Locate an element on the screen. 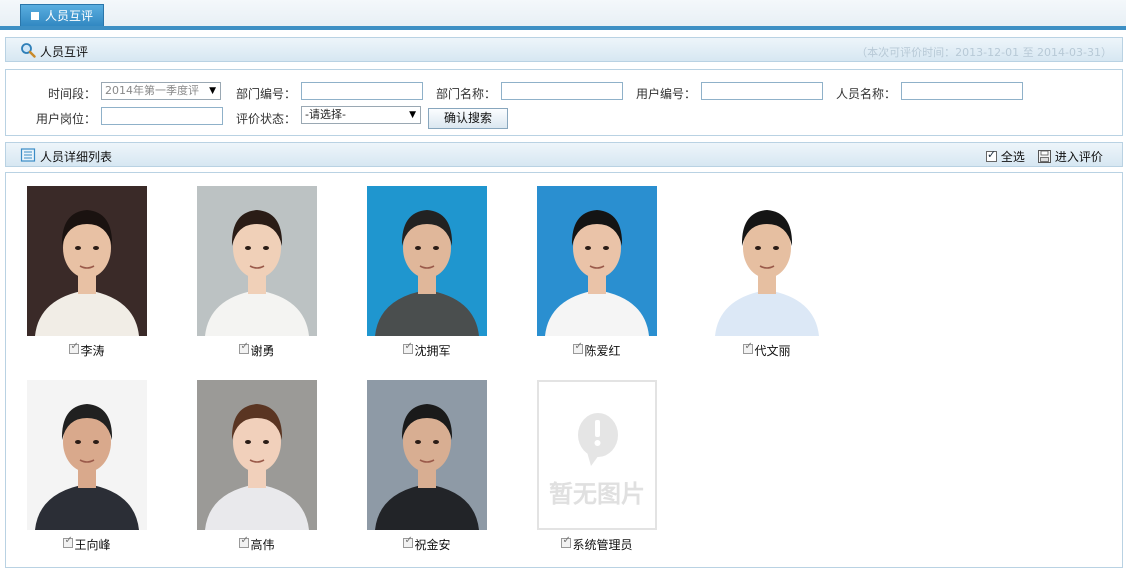  status-label: 评价状态： is located at coordinates (265, 119).